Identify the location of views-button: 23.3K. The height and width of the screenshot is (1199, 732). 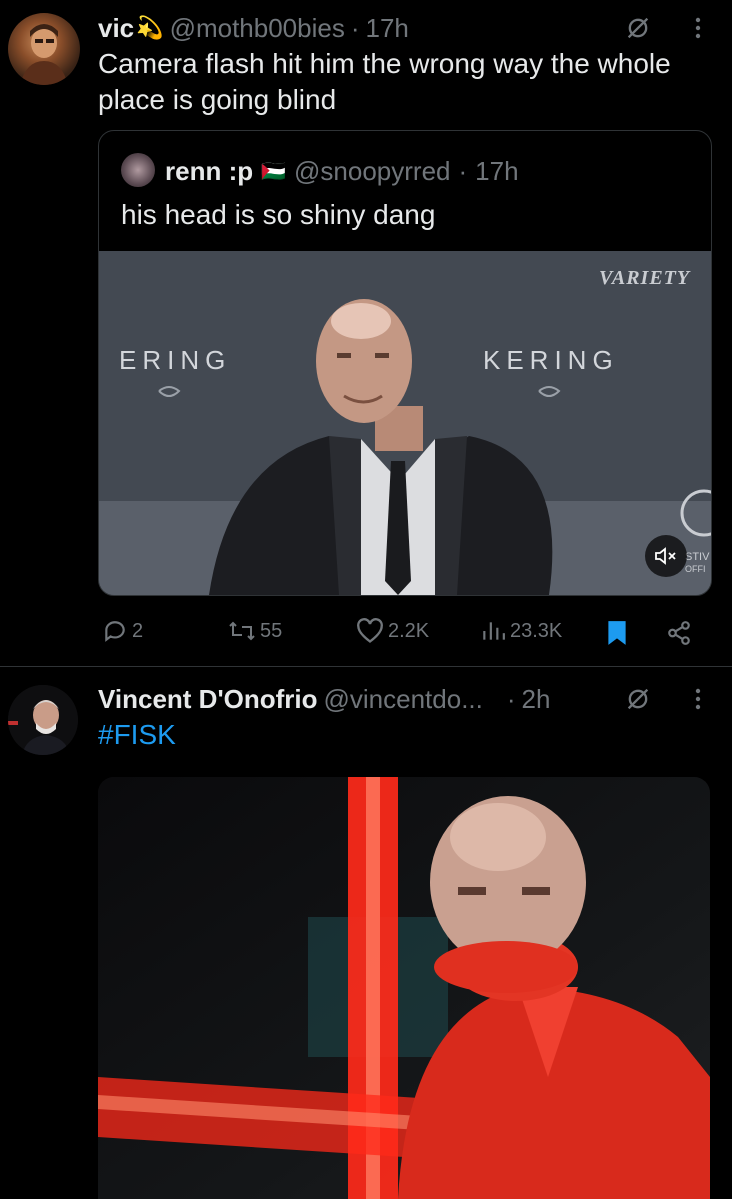
(521, 631).